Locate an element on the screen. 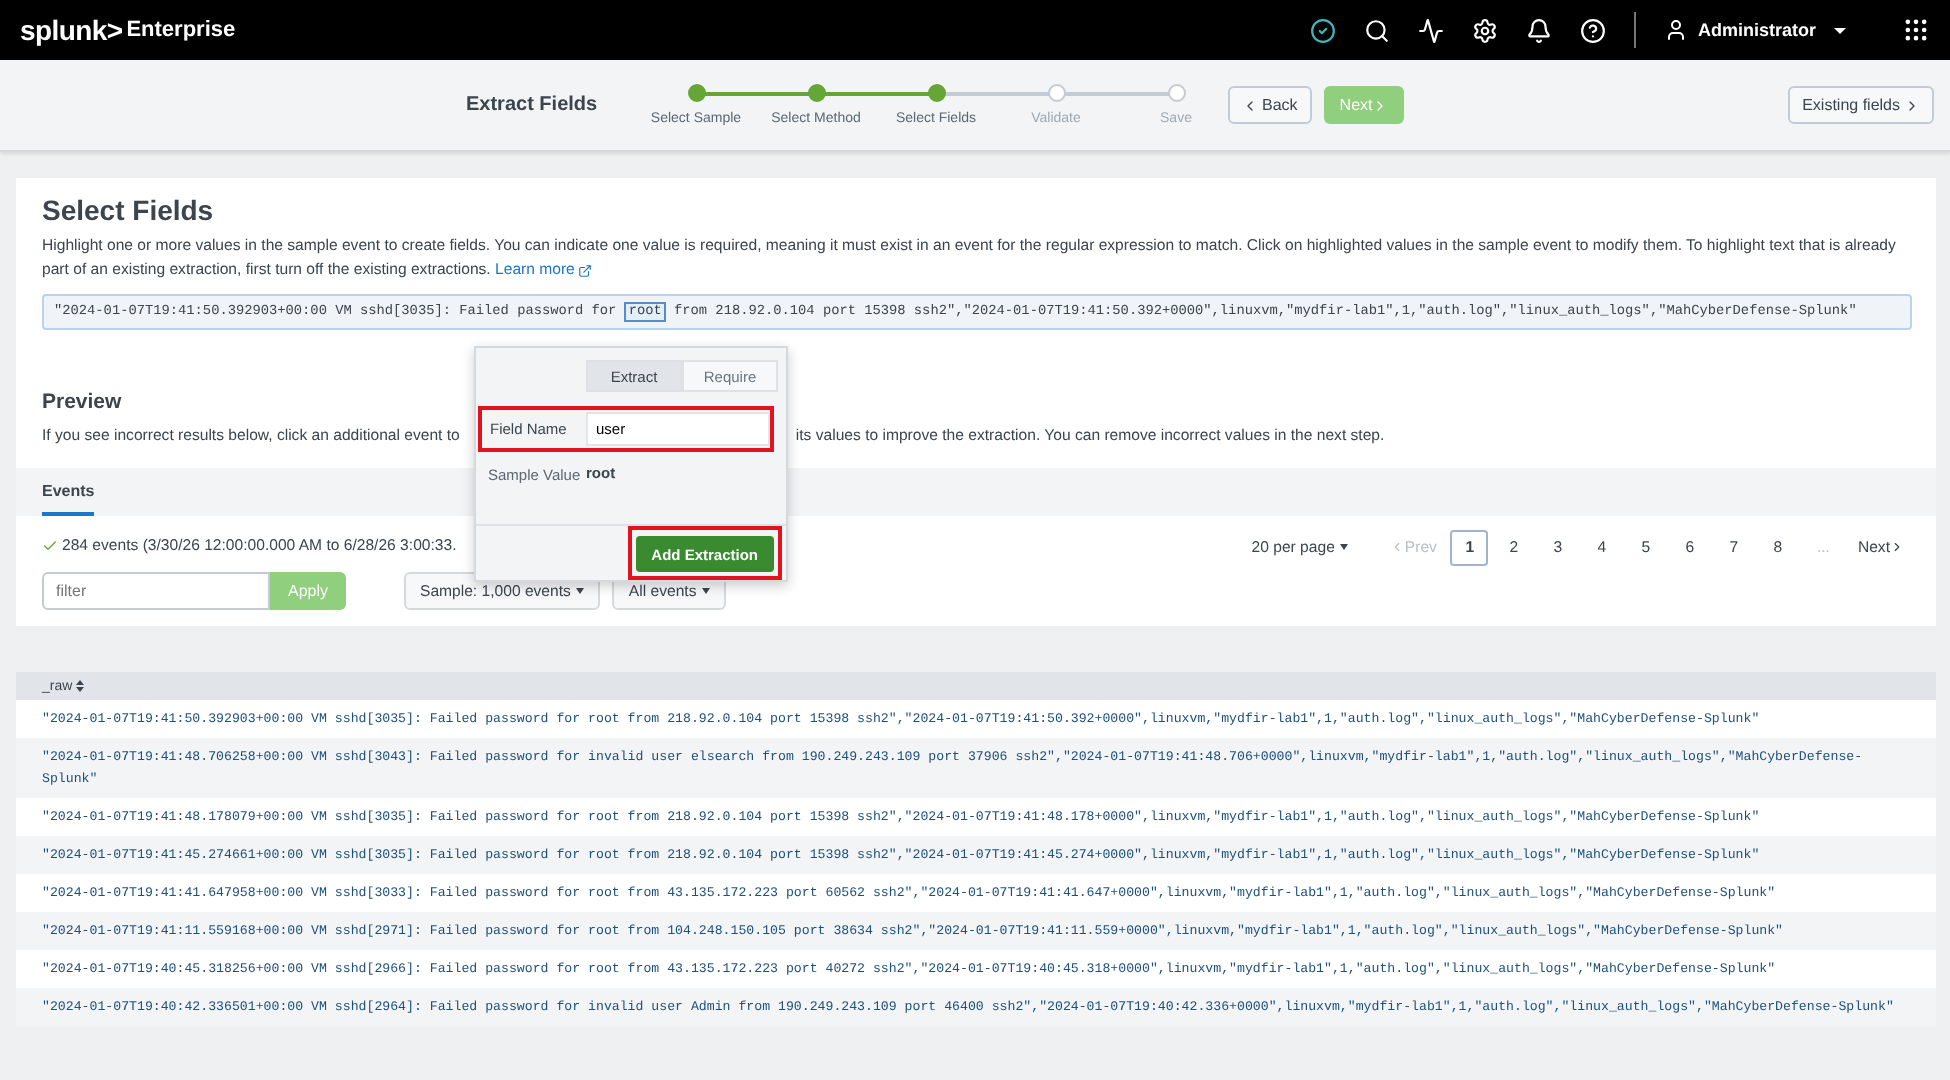  filter-field: filter is located at coordinates (156, 591).